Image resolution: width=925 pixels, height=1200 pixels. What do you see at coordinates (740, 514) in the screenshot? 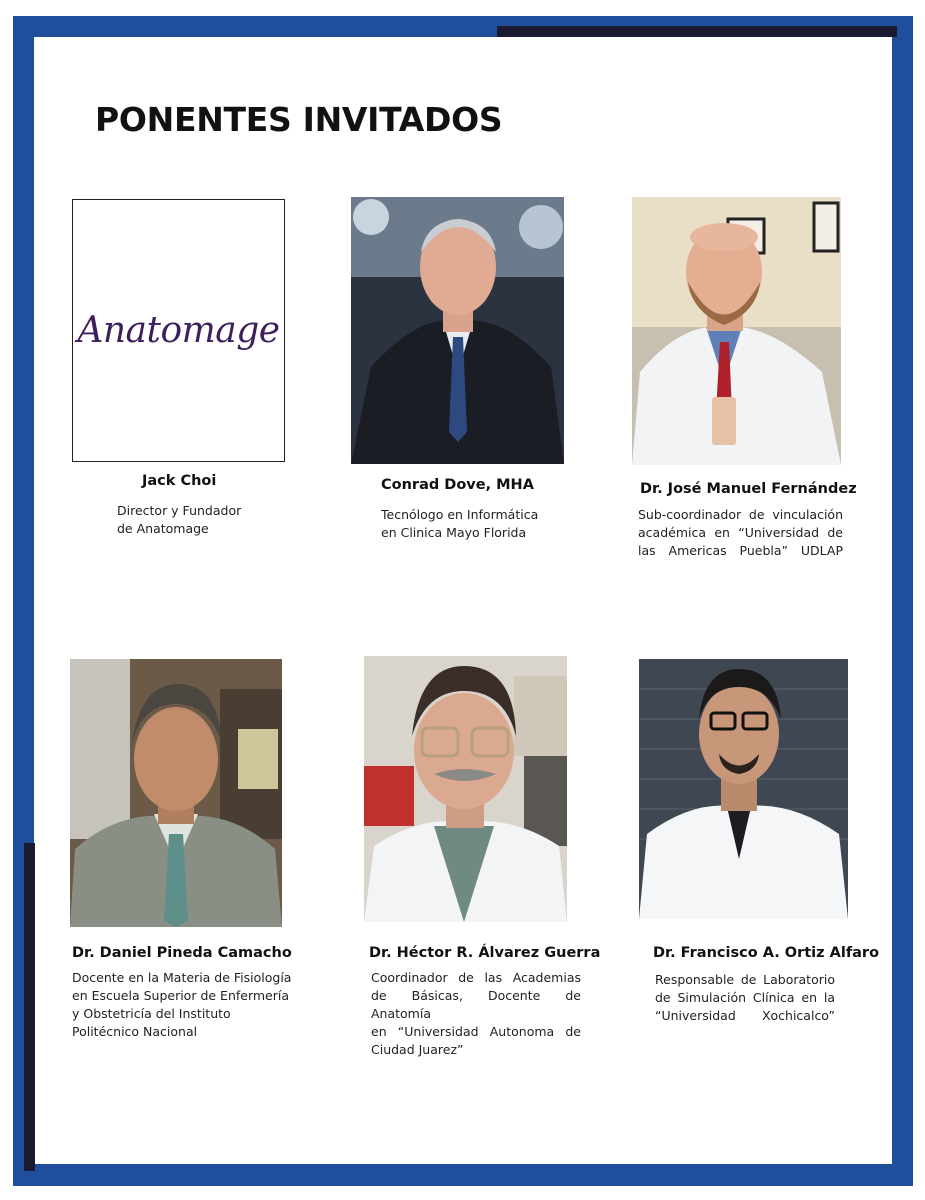
I see `role-line: Sub-coordinador de vinculación` at bounding box center [740, 514].